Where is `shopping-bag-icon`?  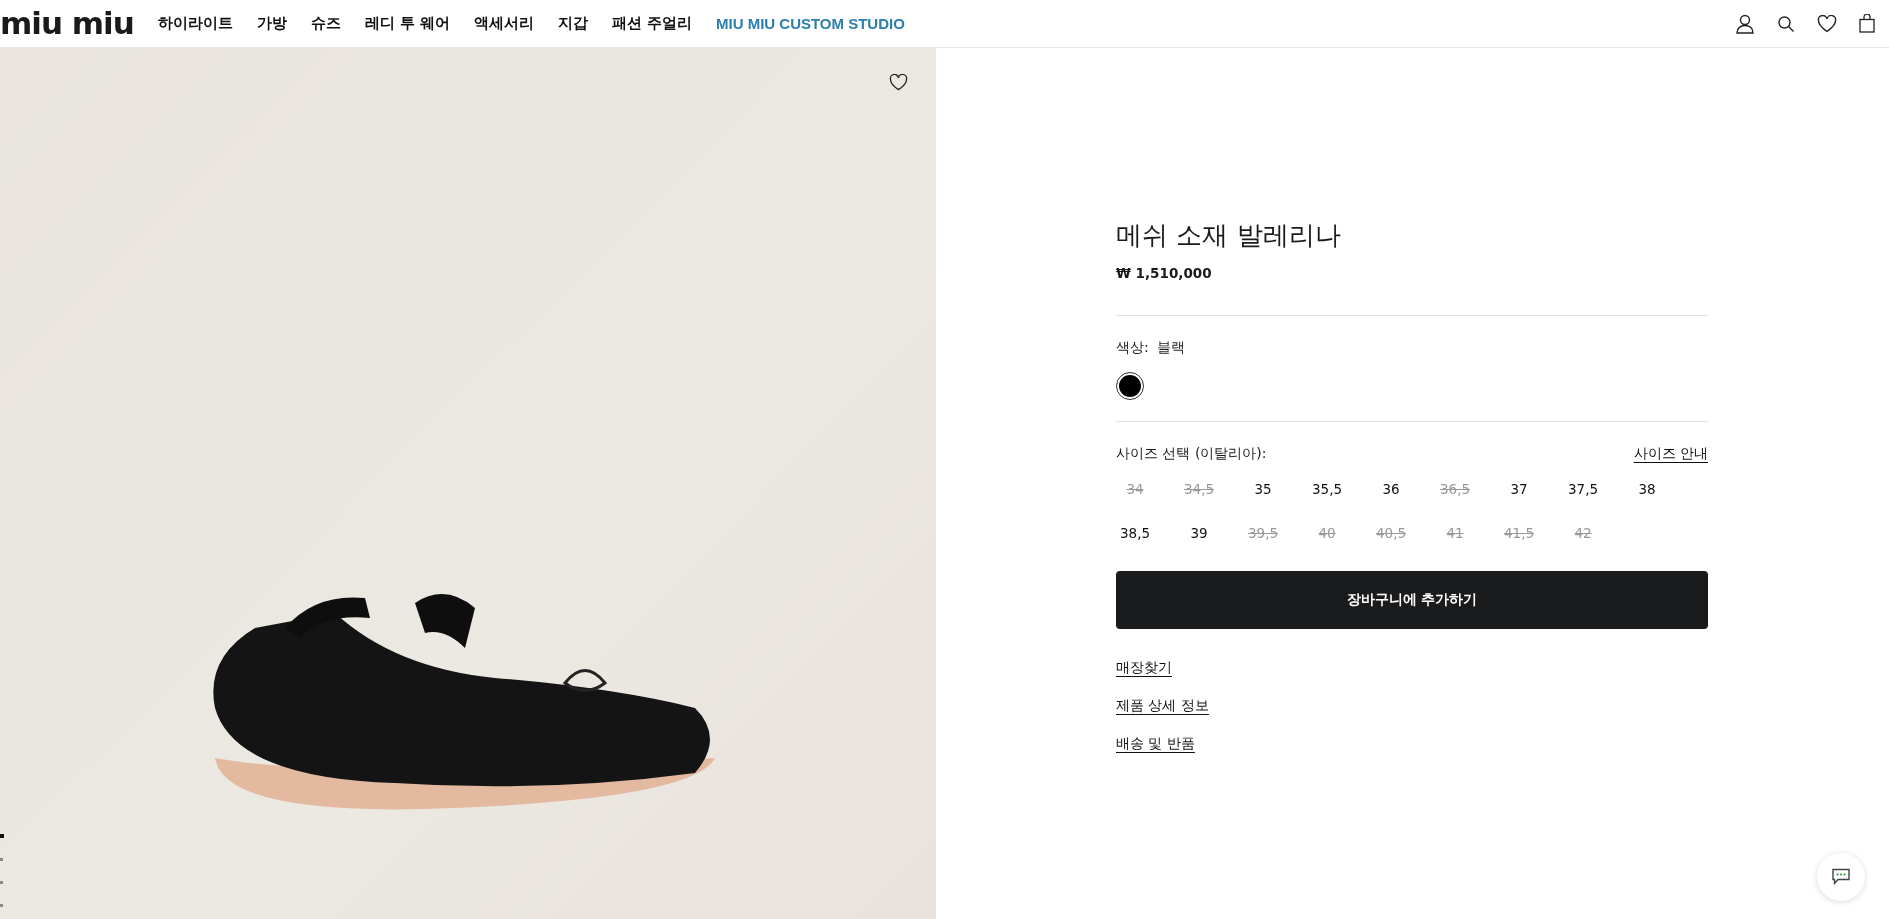
shopping-bag-icon is located at coordinates (1867, 23).